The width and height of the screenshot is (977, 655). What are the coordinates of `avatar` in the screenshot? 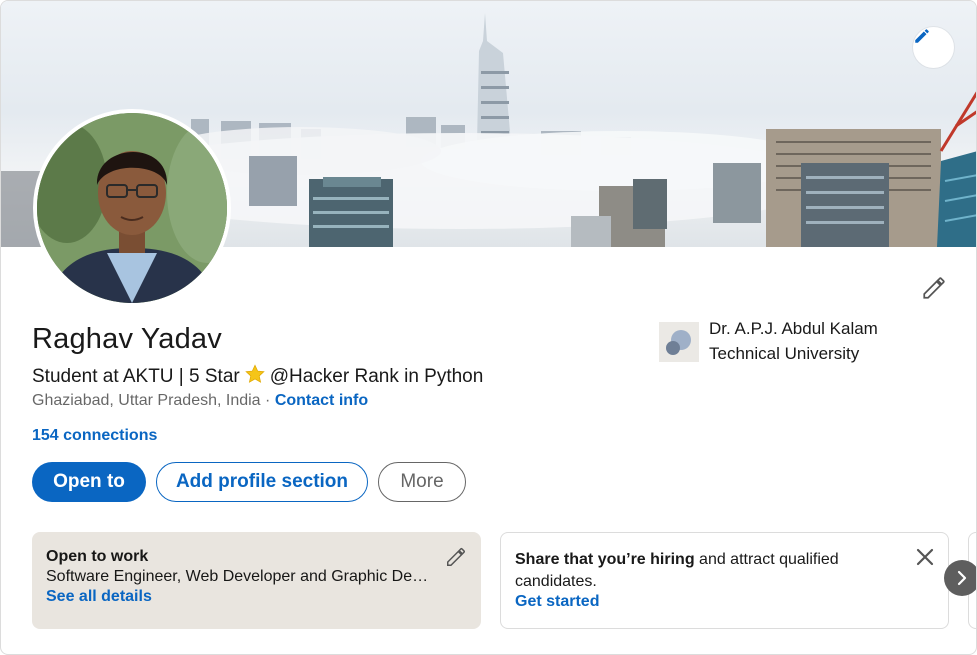 It's located at (132, 208).